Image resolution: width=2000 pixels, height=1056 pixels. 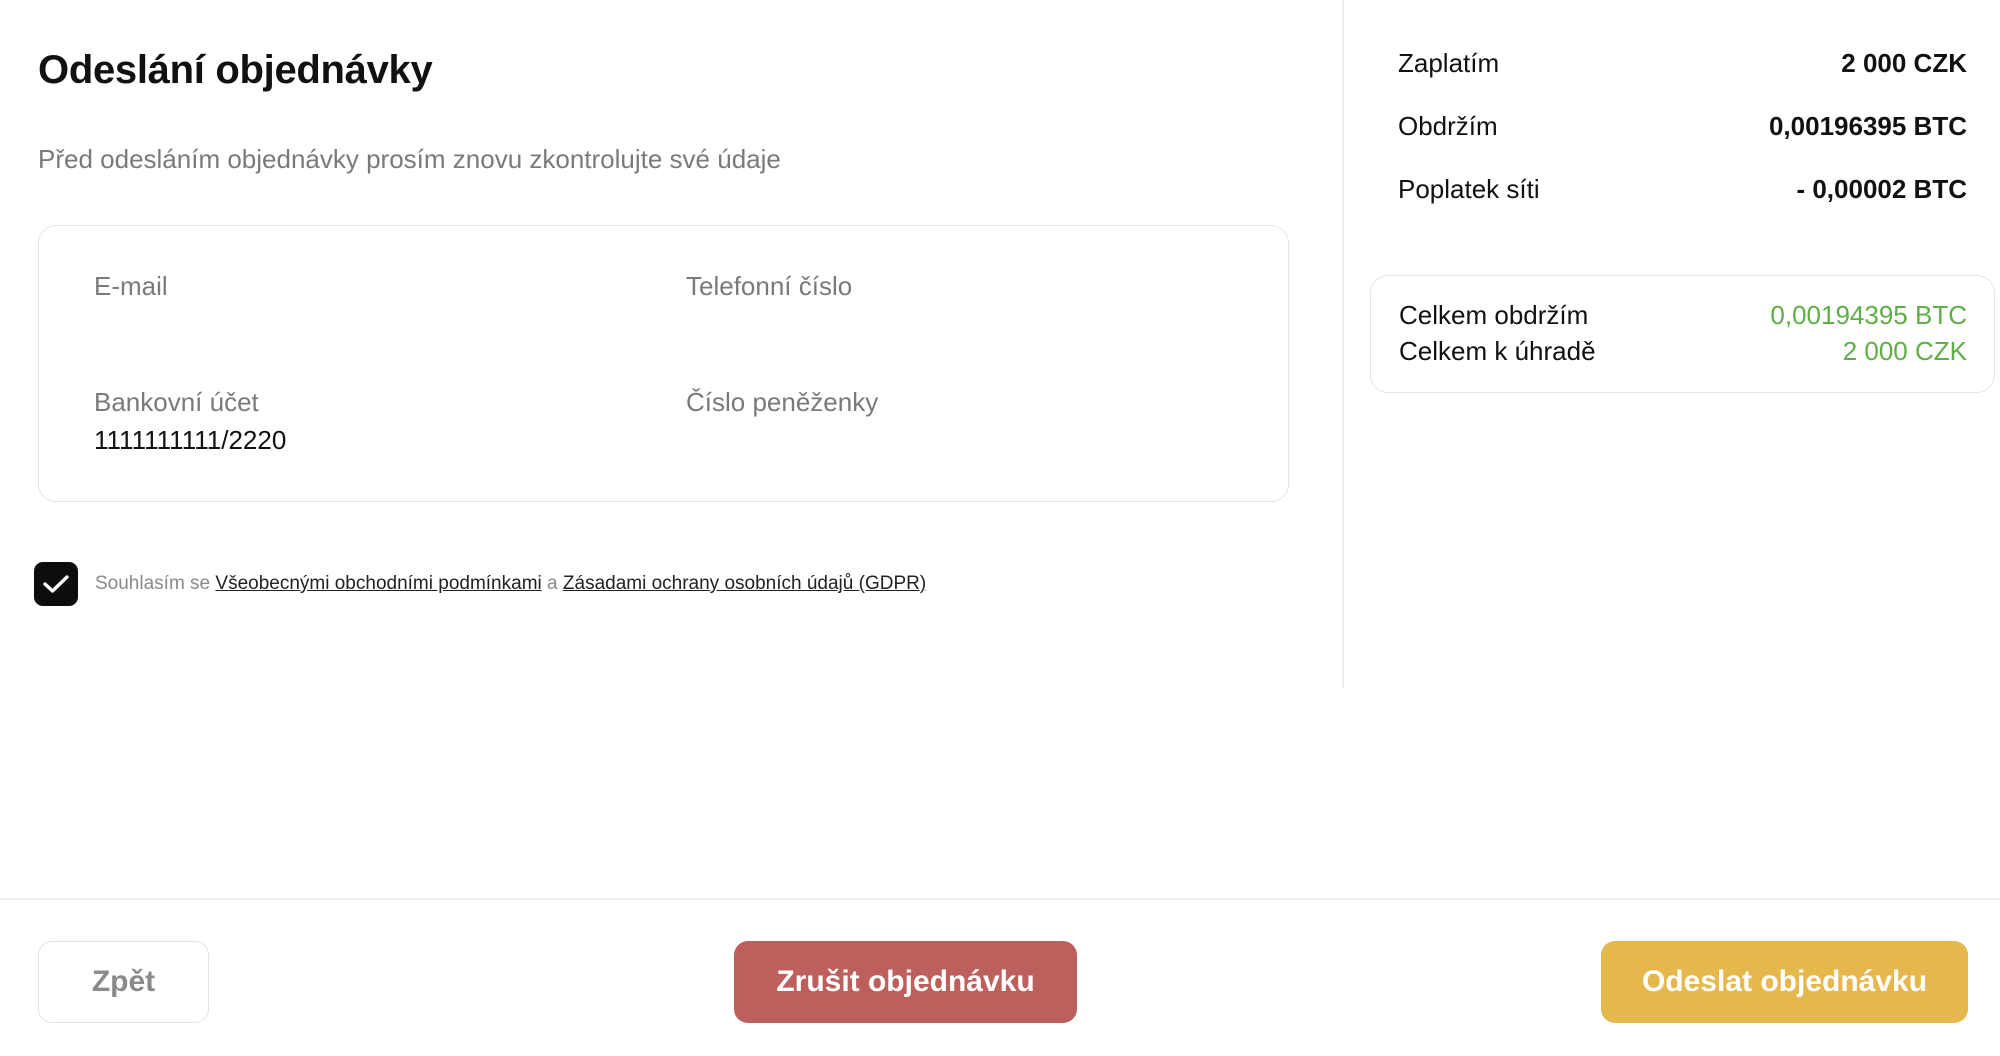 What do you see at coordinates (905, 982) in the screenshot?
I see `cancel-order-button: Zrušit objednávku` at bounding box center [905, 982].